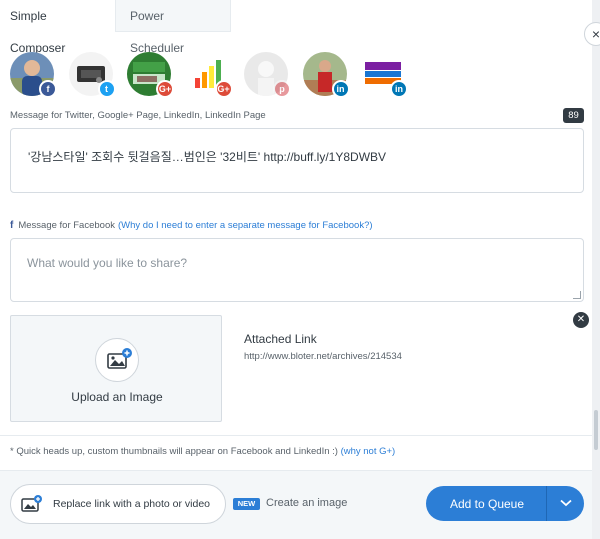 This screenshot has width=600, height=539. I want to click on facebook-message-input: What would you like to share?, so click(297, 270).